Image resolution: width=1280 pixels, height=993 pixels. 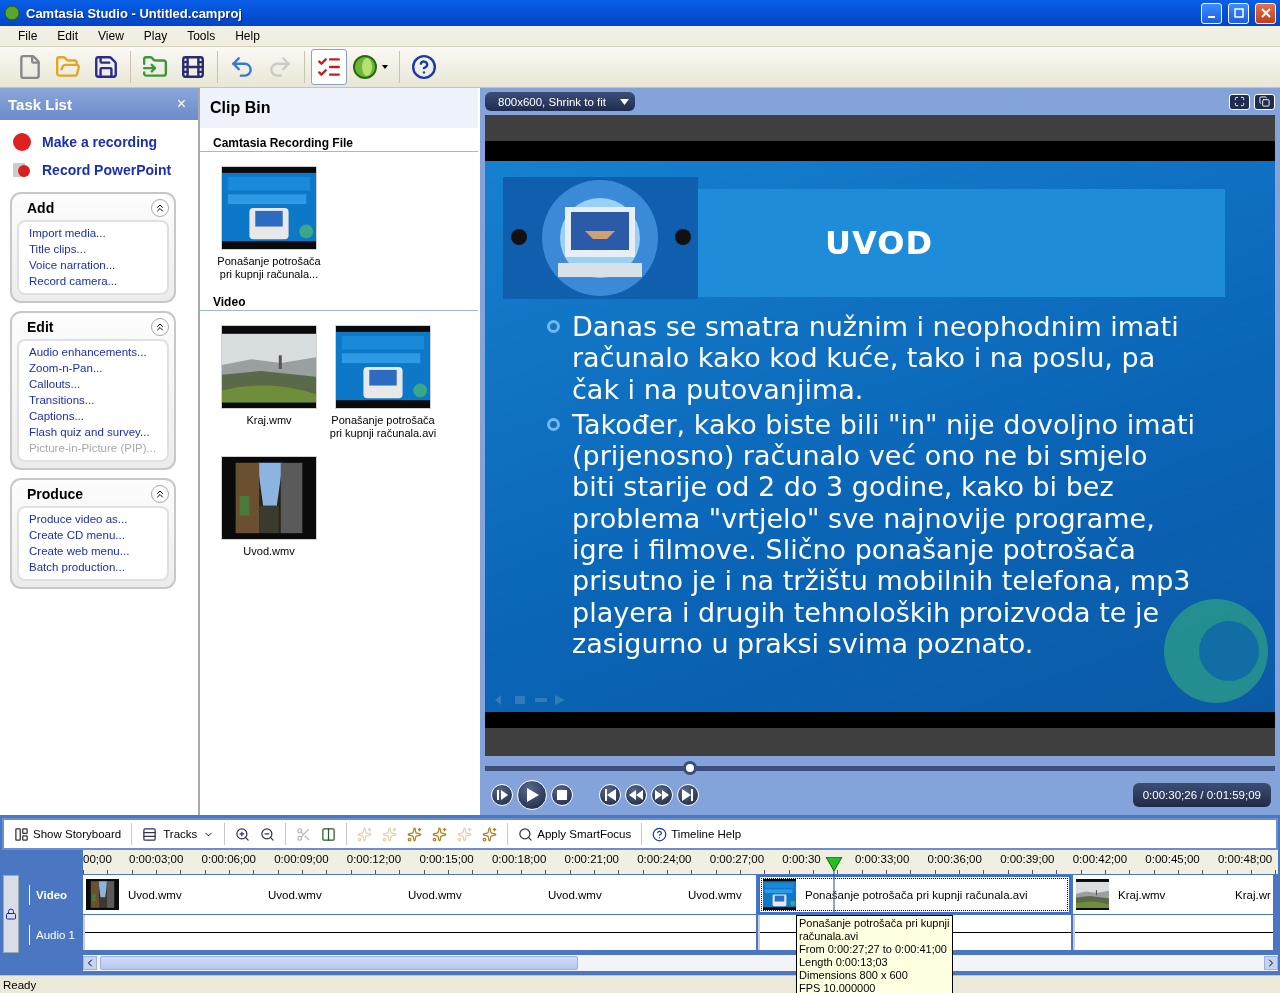 What do you see at coordinates (884, 534) in the screenshot?
I see `slide-text: Također, kako biste bili "in" nije dovoljno imati (prijenosno) računalo već ono ne bi smjelo biti starije od 2 do 3 godine, kako bi bez problema "vrtjelo" sve najnovije programe, igre i filmove. Slično ponašanje potrošača prisutno je i na tržištu mobilnih telefona, mp3 playera i drugih tehnoloških proizvoda te je zasigurno u praksi svima poznato.` at bounding box center [884, 534].